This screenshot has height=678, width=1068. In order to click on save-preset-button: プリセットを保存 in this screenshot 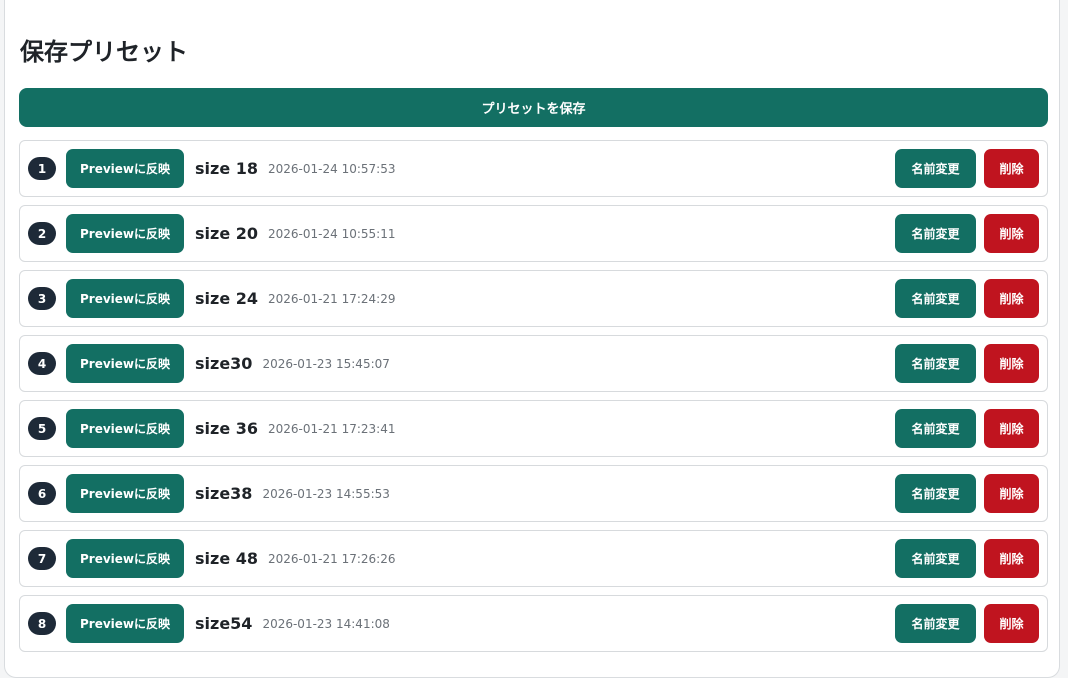, I will do `click(533, 107)`.